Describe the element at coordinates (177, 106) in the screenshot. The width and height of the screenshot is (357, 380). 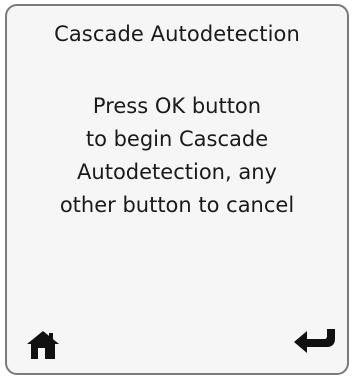
I see `message-line: Press OK button` at that location.